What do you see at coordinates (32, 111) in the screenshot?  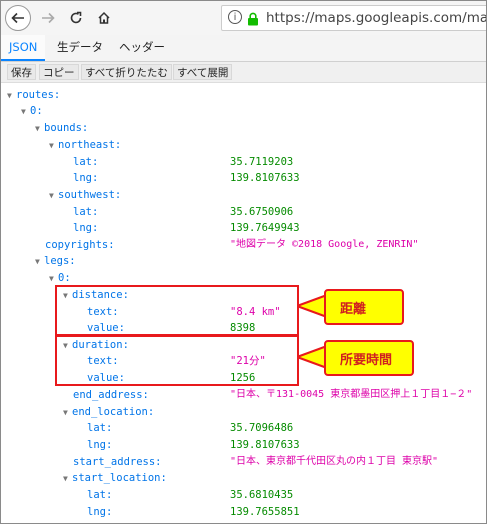 I see `tree-row-route-0: ▼ 0:` at bounding box center [32, 111].